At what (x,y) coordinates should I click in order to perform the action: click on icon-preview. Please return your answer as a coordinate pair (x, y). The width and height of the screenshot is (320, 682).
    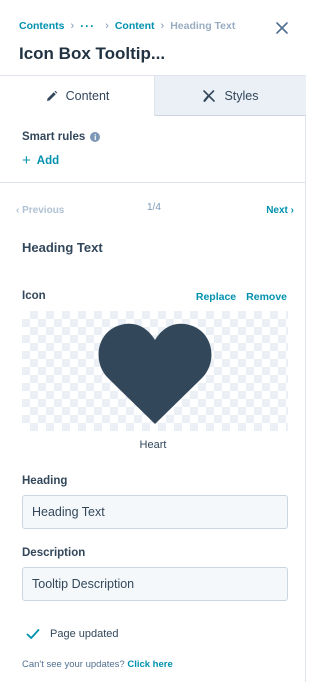
    Looking at the image, I should click on (155, 371).